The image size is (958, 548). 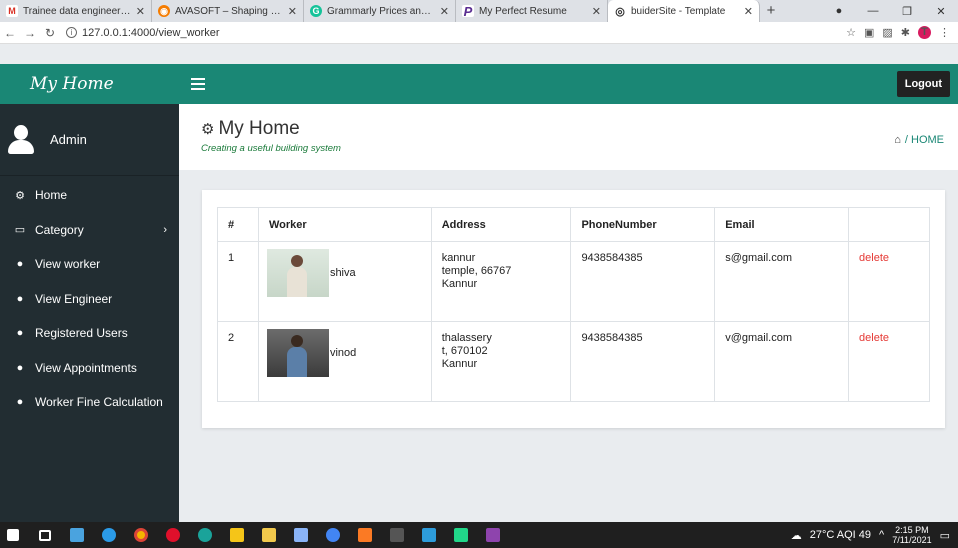 I want to click on sidebar-item-worker-fine-calculation: ● Worker Fine Calculation, so click(x=89, y=402).